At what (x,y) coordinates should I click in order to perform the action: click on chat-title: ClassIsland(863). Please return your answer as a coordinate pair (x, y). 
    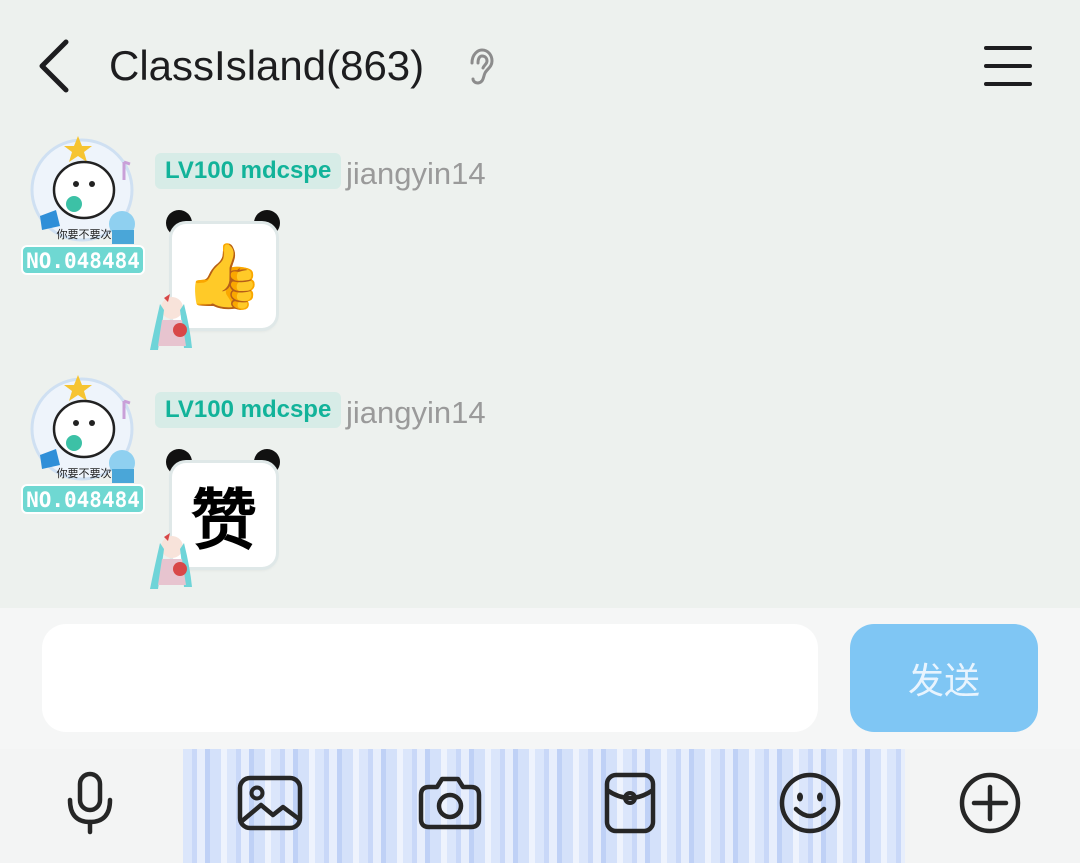
    Looking at the image, I should click on (266, 66).